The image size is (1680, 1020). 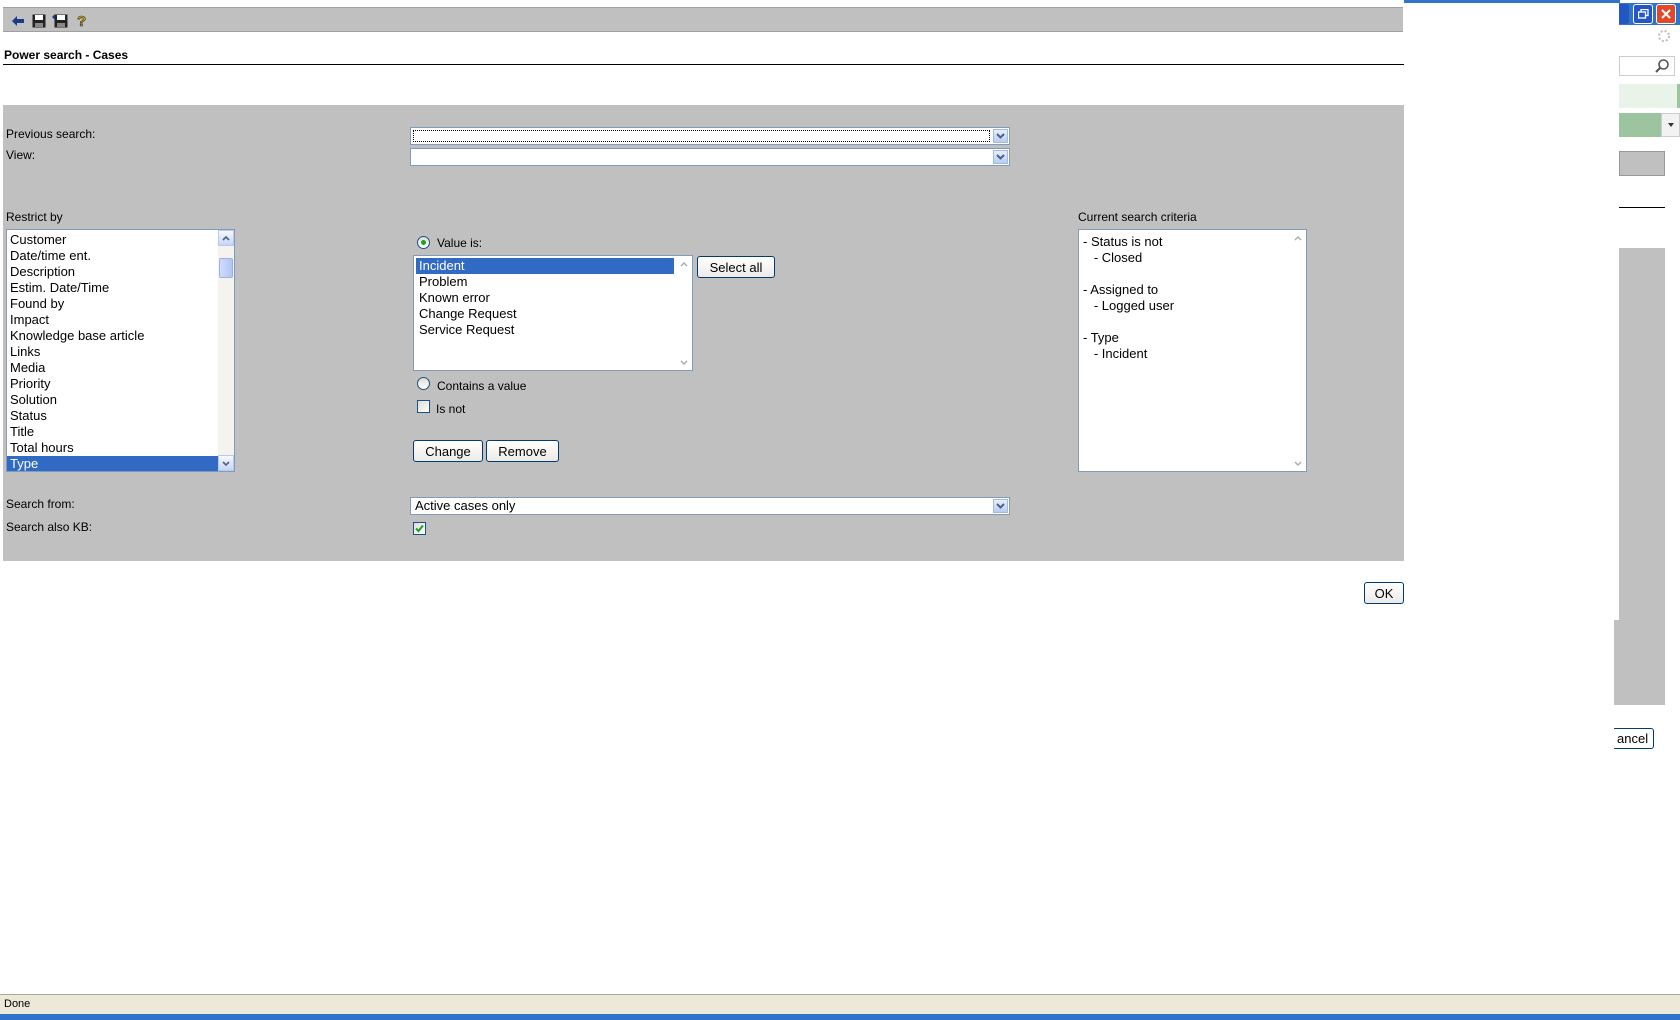 What do you see at coordinates (736, 267) in the screenshot?
I see `select-all-button: Select all` at bounding box center [736, 267].